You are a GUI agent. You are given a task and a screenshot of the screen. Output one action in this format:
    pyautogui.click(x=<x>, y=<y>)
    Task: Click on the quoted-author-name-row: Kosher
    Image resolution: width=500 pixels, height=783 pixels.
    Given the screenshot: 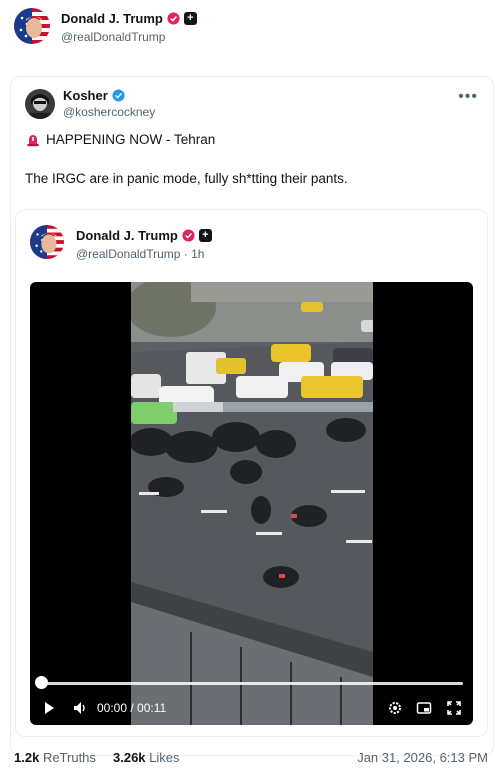 What is the action you would take?
    pyautogui.click(x=94, y=95)
    